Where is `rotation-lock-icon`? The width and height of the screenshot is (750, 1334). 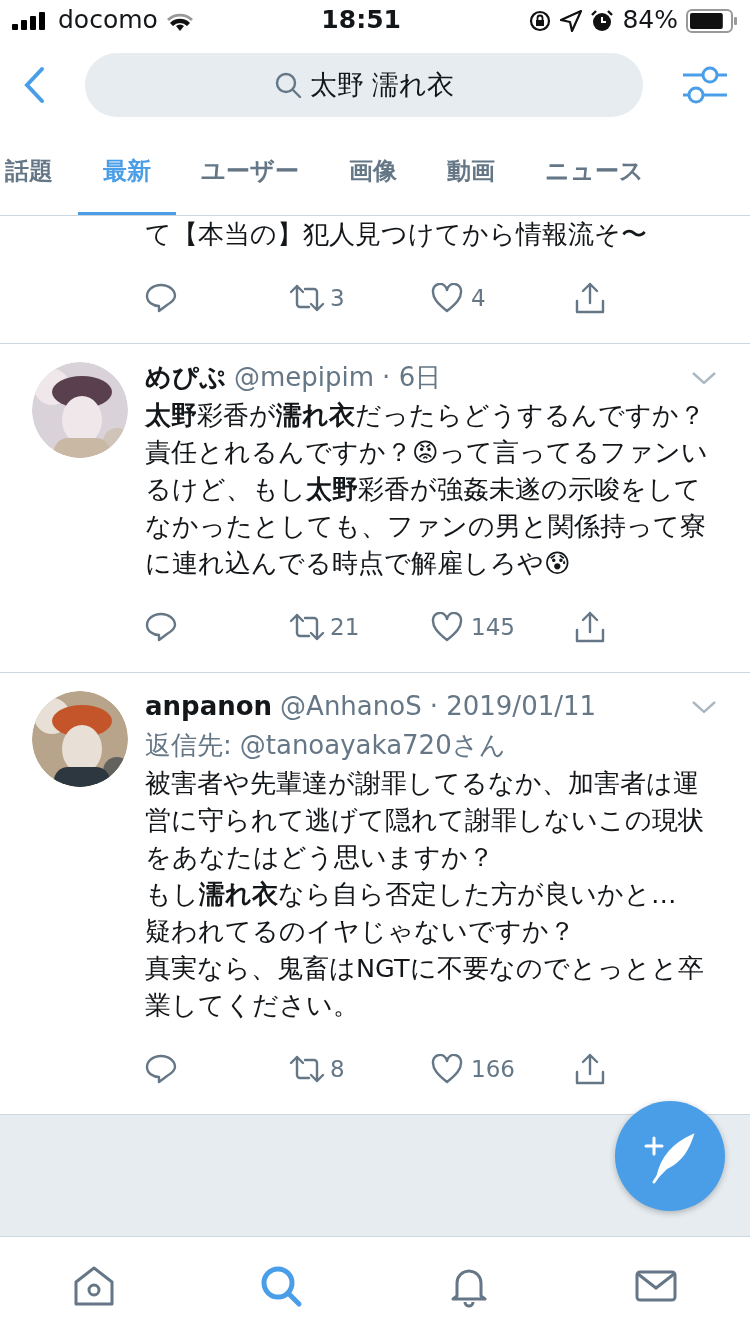 rotation-lock-icon is located at coordinates (540, 21).